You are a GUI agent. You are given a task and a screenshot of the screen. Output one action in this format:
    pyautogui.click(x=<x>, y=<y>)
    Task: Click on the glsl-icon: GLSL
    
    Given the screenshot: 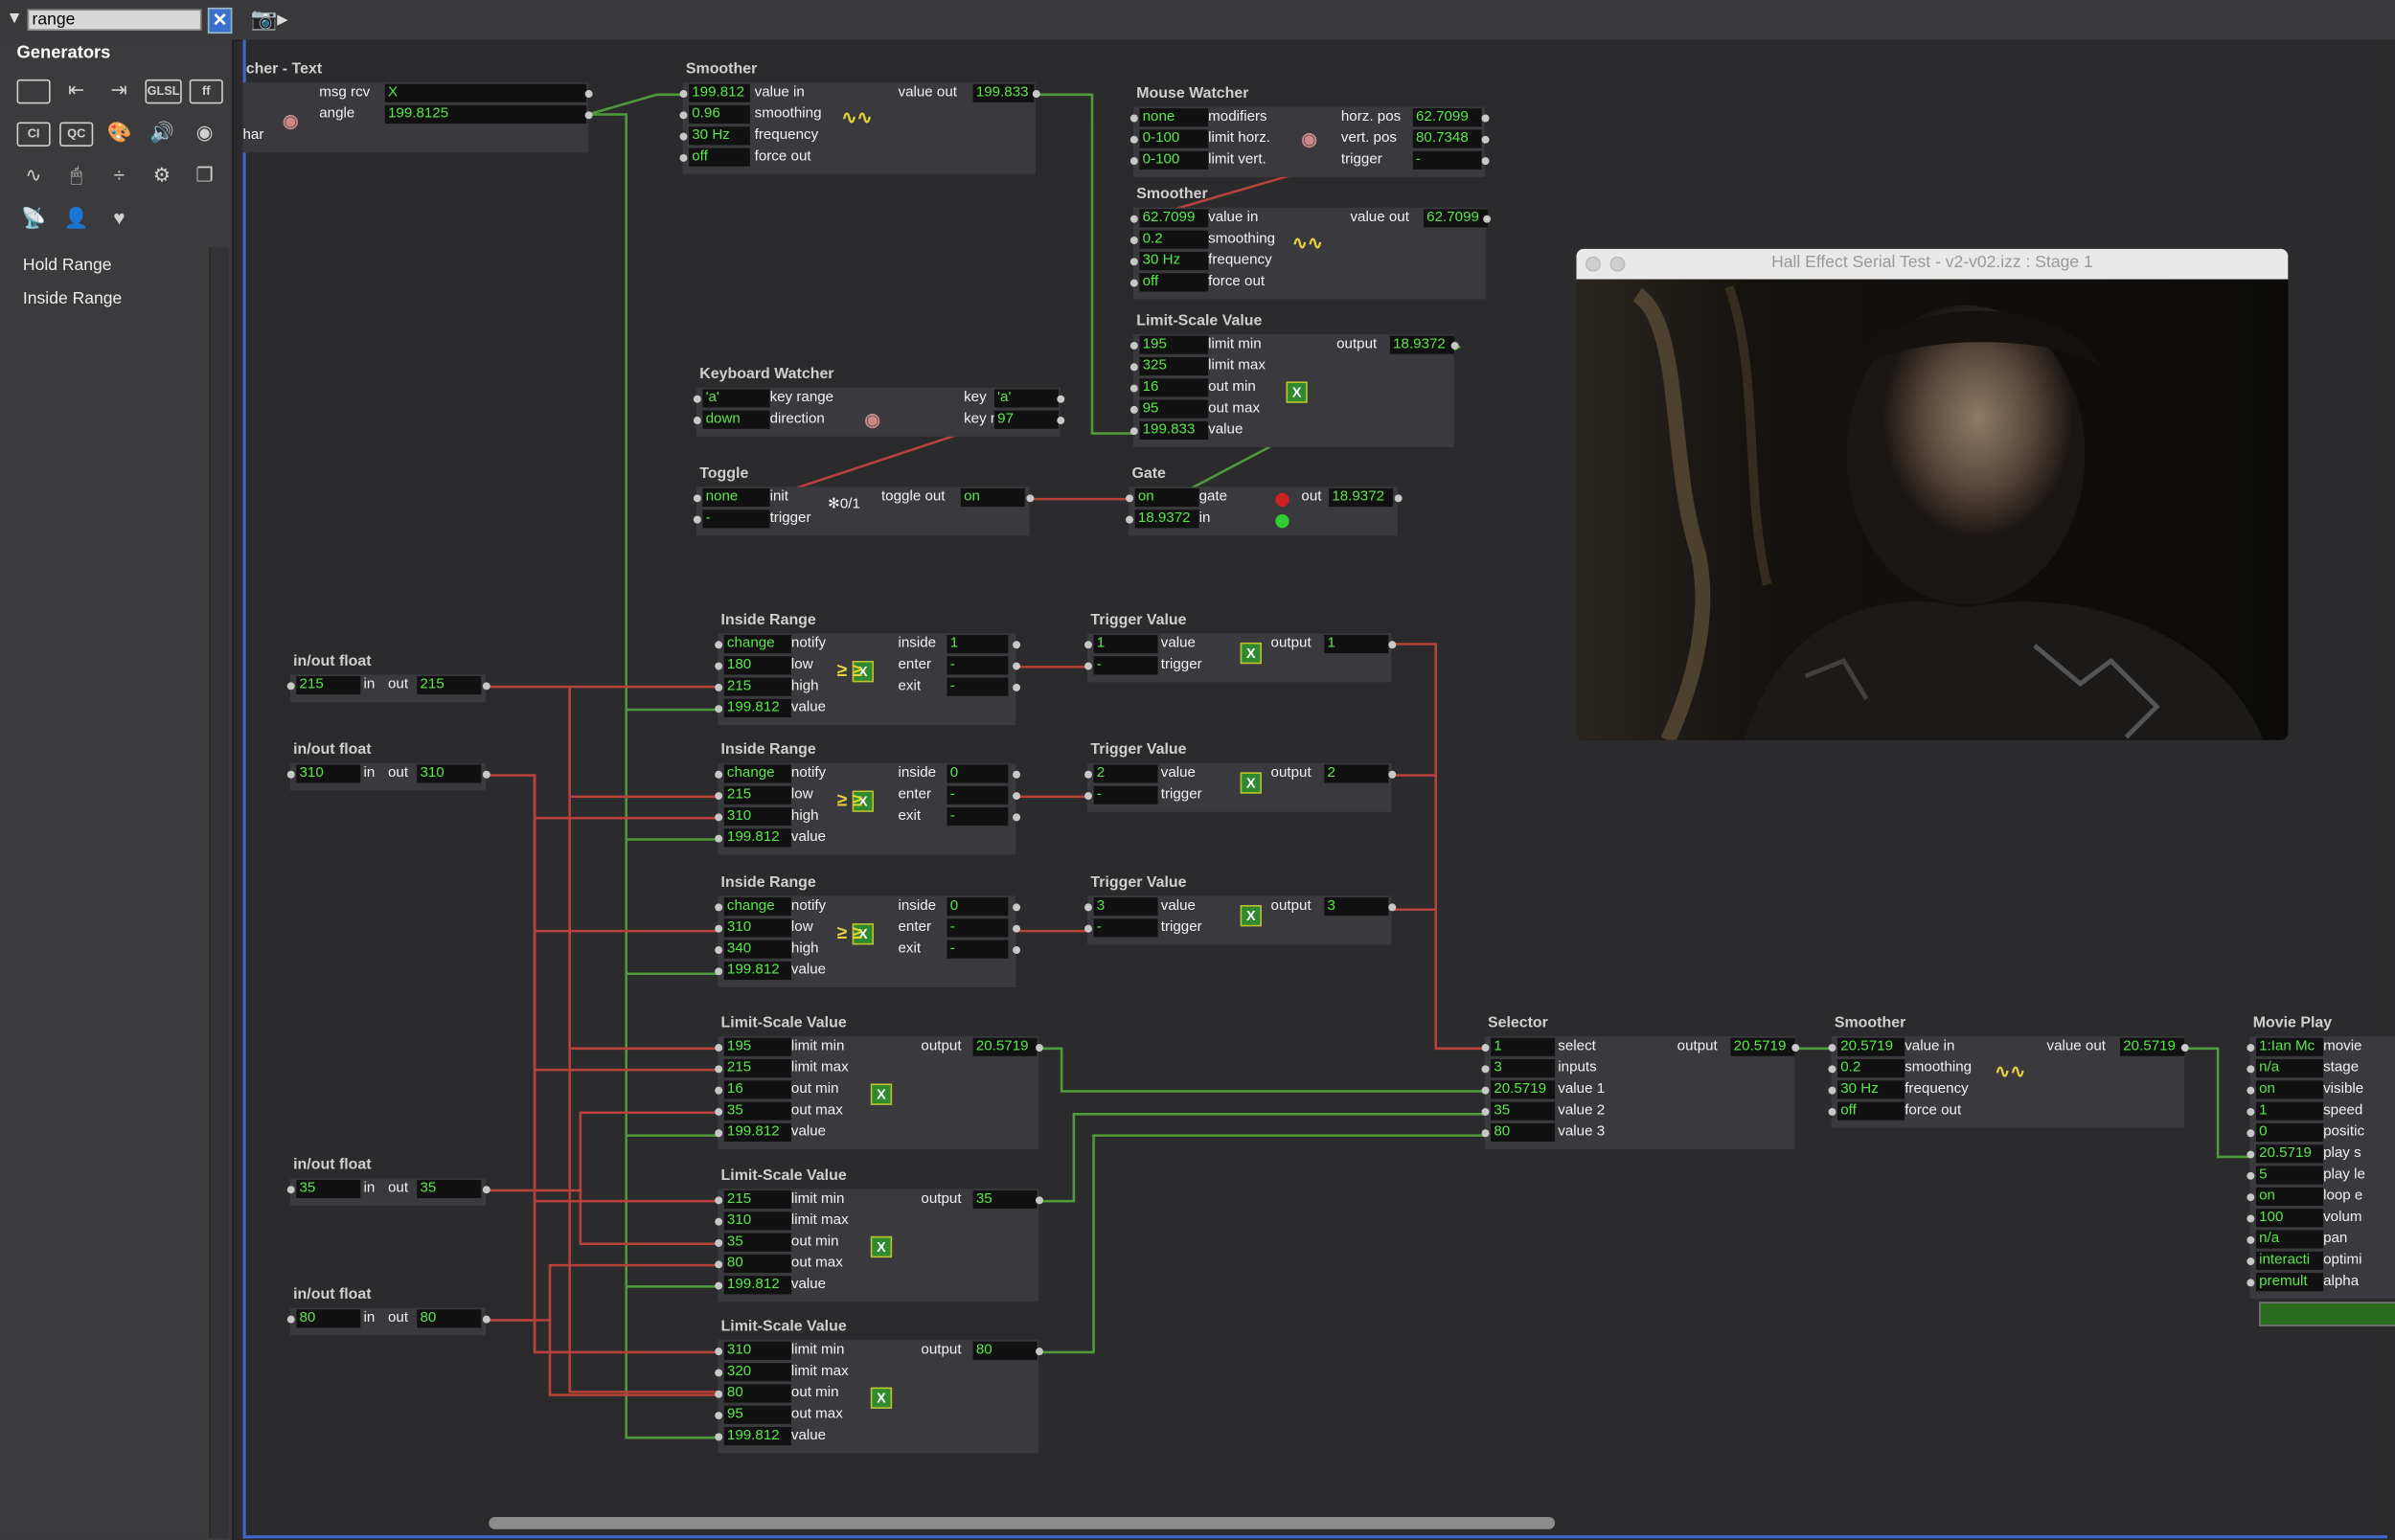 What is the action you would take?
    pyautogui.click(x=164, y=91)
    